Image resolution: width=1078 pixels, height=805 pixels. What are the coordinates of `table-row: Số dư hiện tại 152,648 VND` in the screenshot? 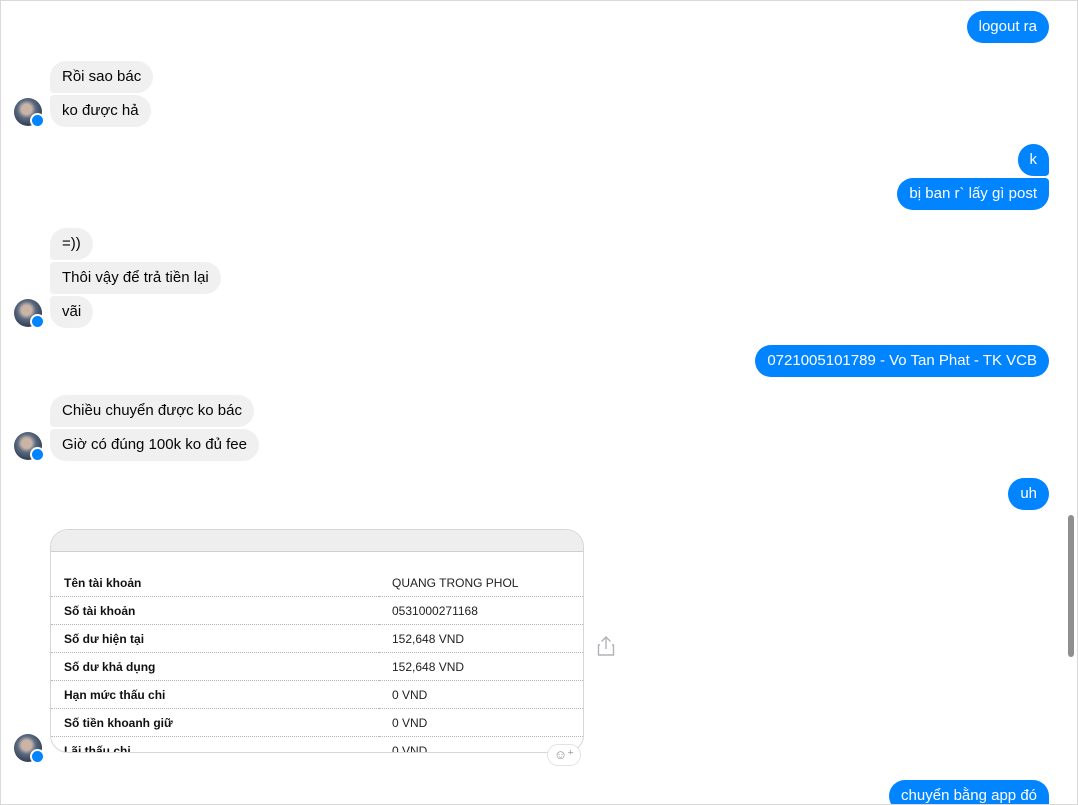 It's located at (317, 638).